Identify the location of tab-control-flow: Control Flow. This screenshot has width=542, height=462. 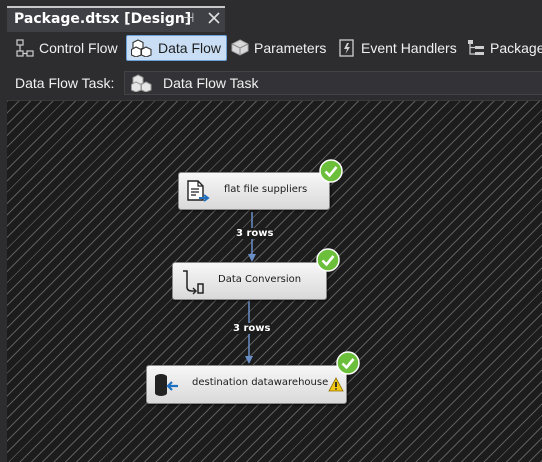
(67, 48).